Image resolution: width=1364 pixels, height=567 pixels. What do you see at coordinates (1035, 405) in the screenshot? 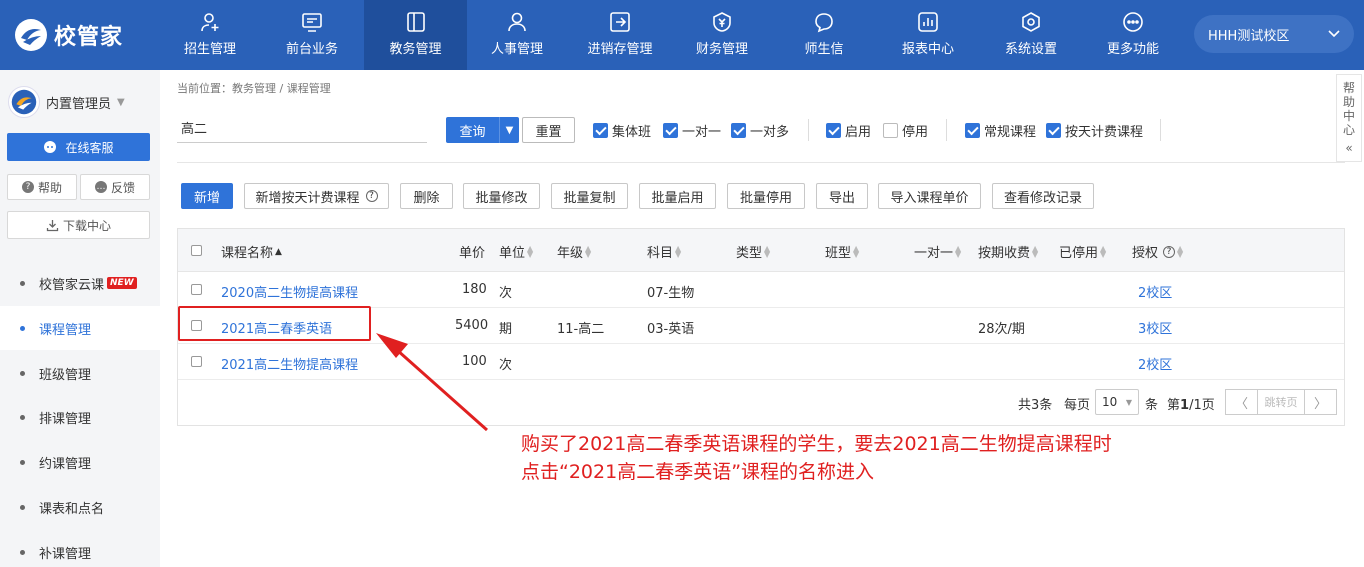
I see `total-count: 共3条` at bounding box center [1035, 405].